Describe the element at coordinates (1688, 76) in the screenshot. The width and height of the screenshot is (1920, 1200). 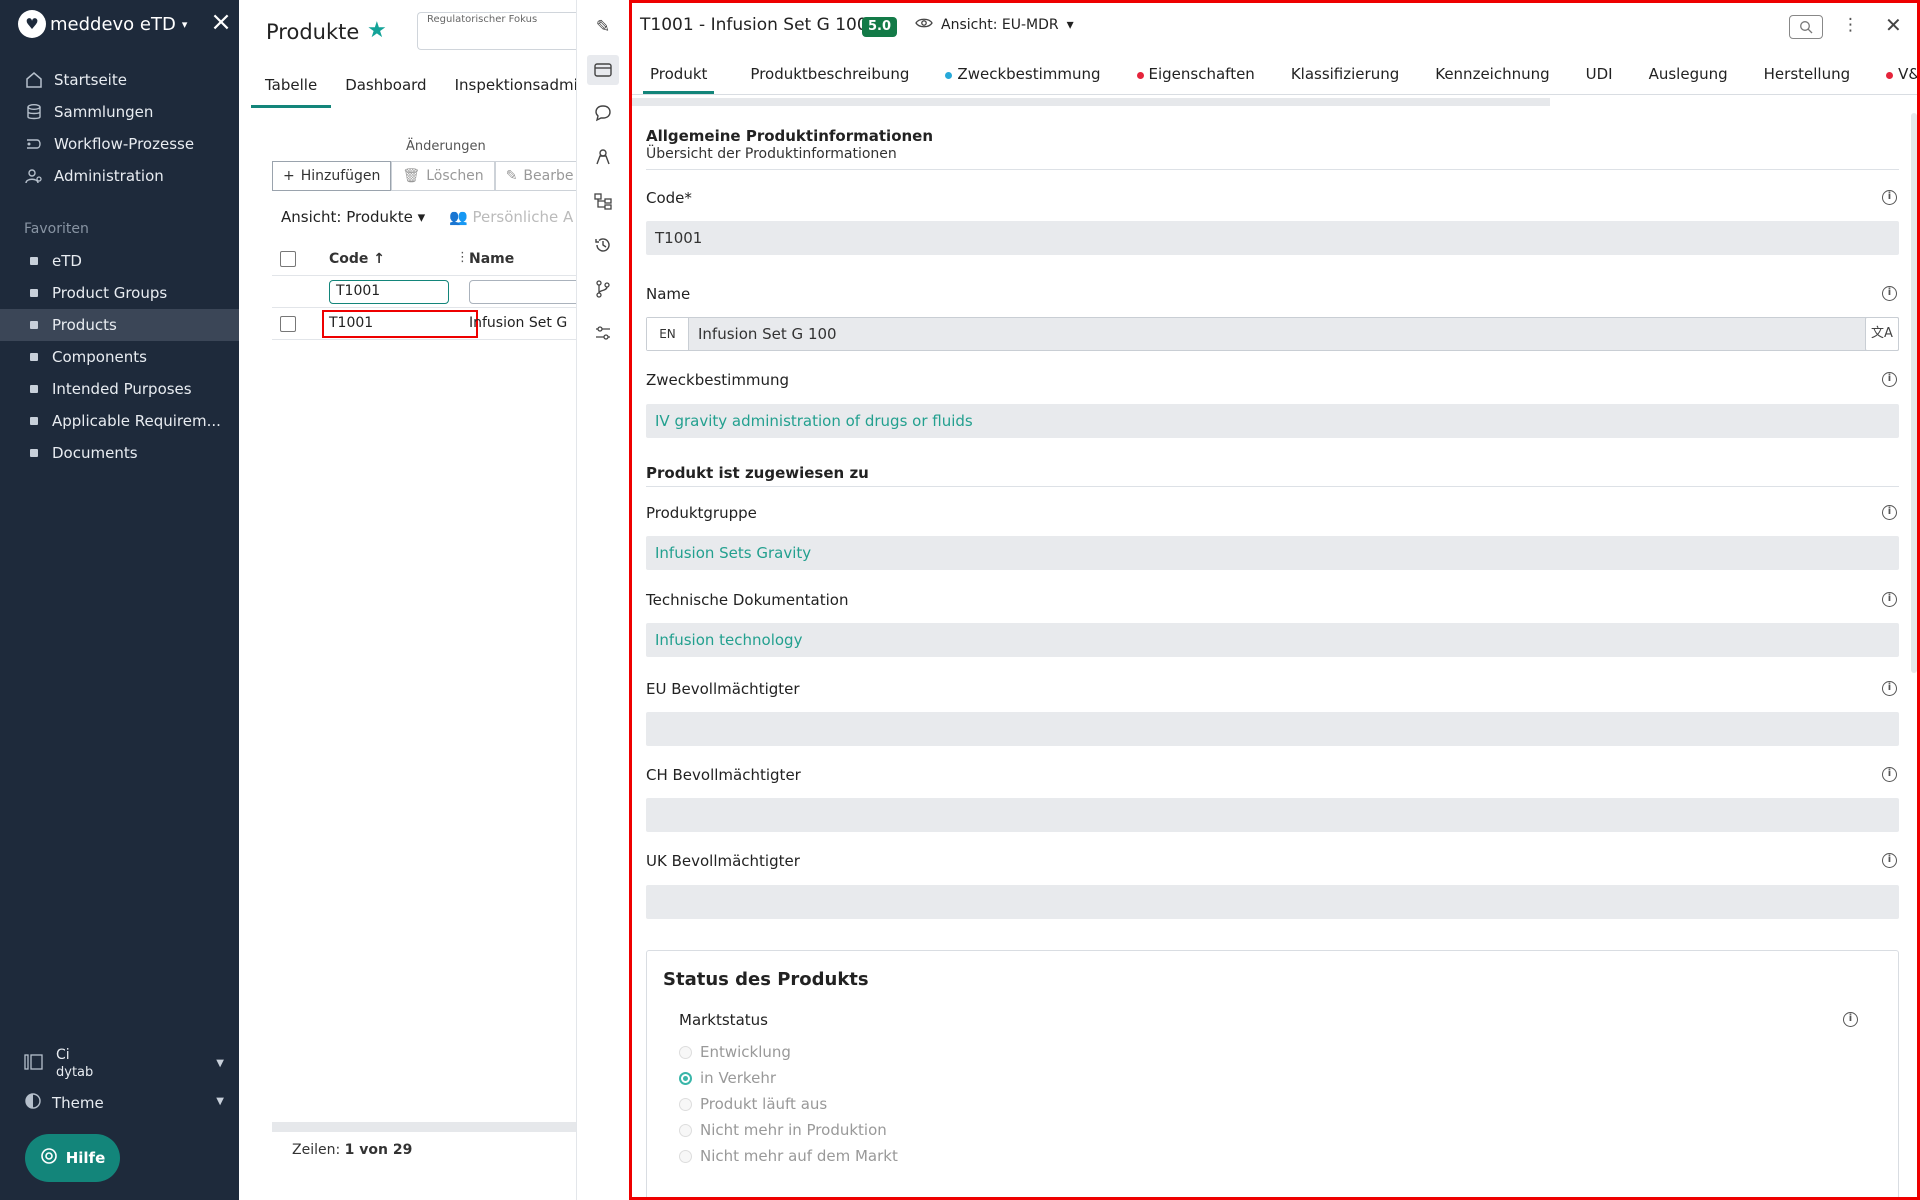
I see `tab-auslegung: Auslegung` at that location.